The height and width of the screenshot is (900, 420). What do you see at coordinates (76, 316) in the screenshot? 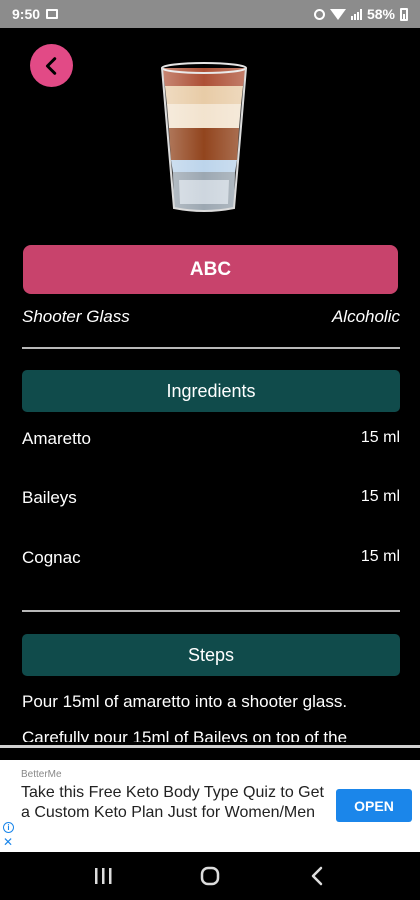
I see `glass-type: Shooter Glass` at bounding box center [76, 316].